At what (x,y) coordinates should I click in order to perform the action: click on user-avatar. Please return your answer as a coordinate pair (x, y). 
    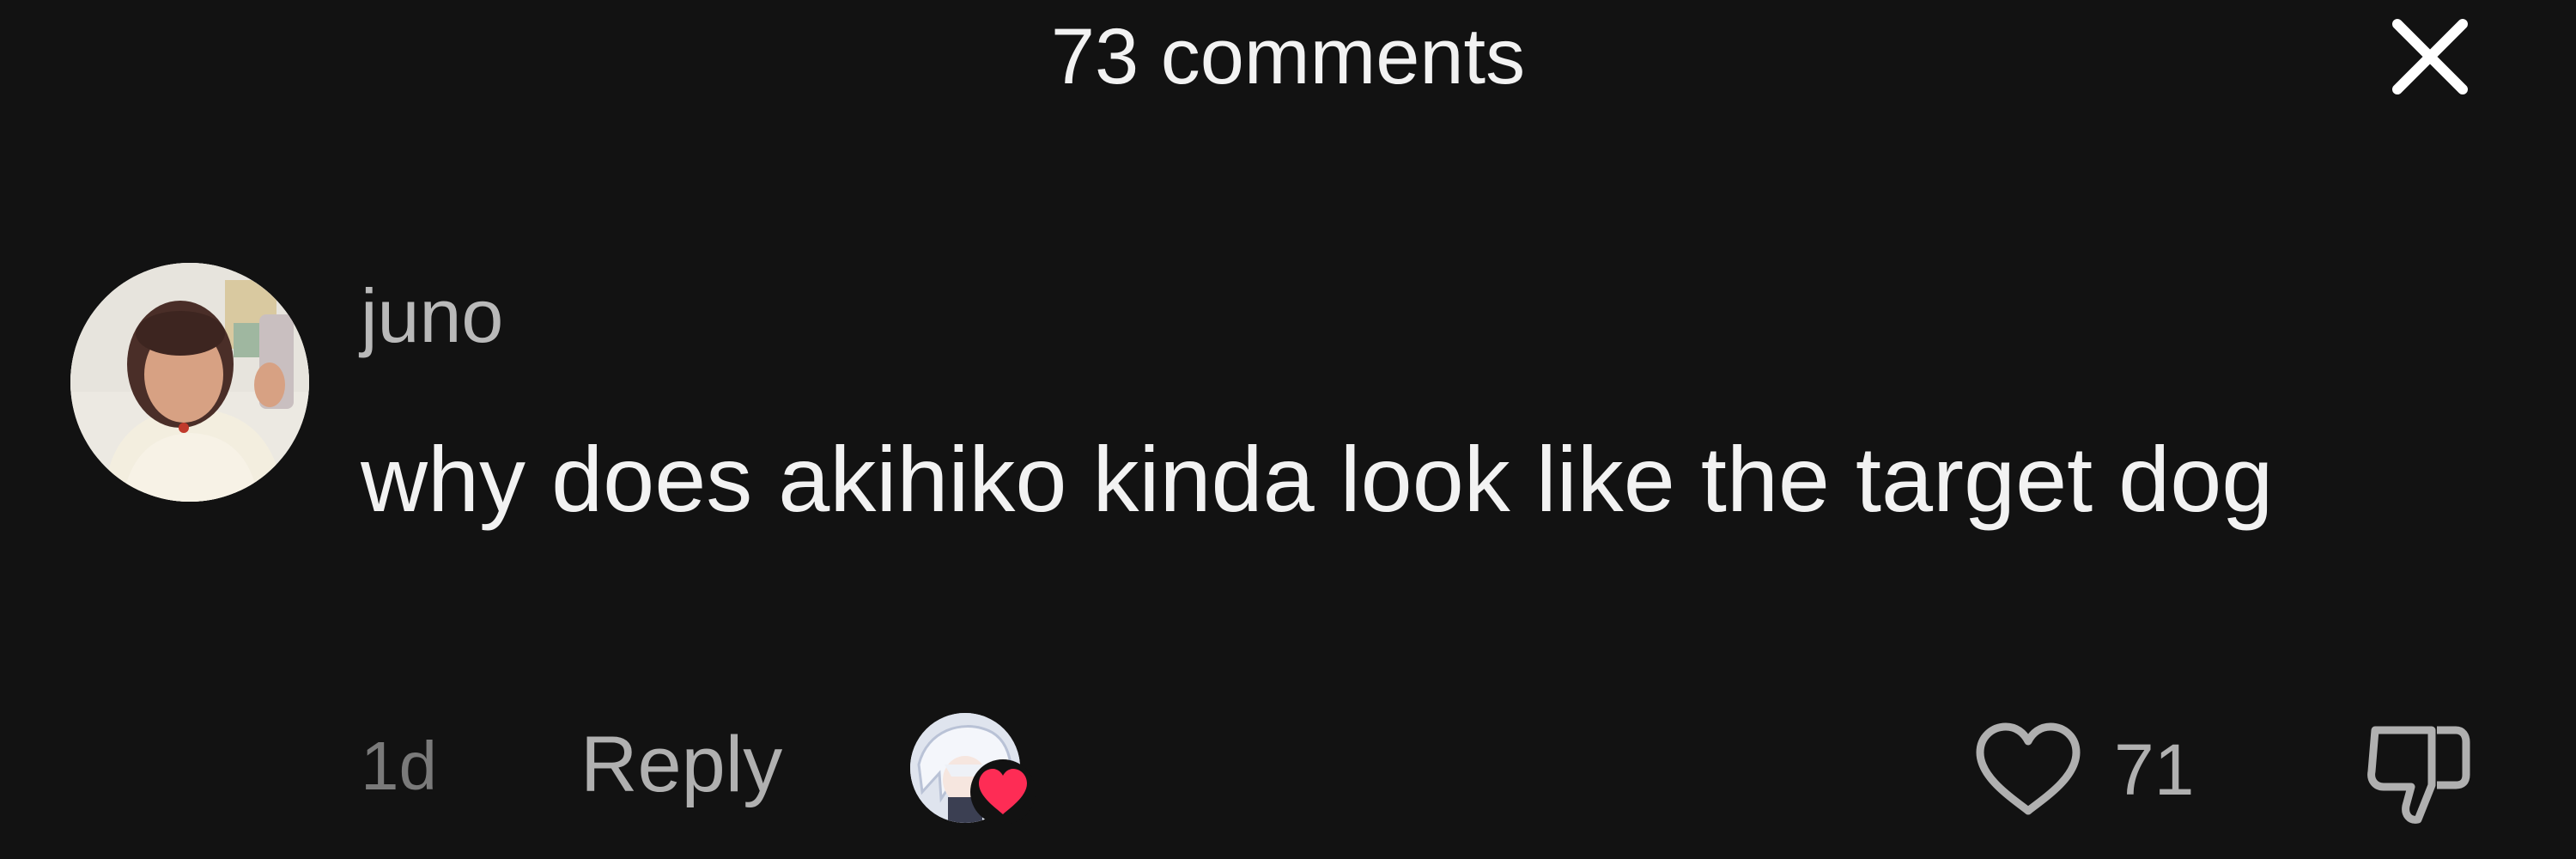
    Looking at the image, I should click on (190, 383).